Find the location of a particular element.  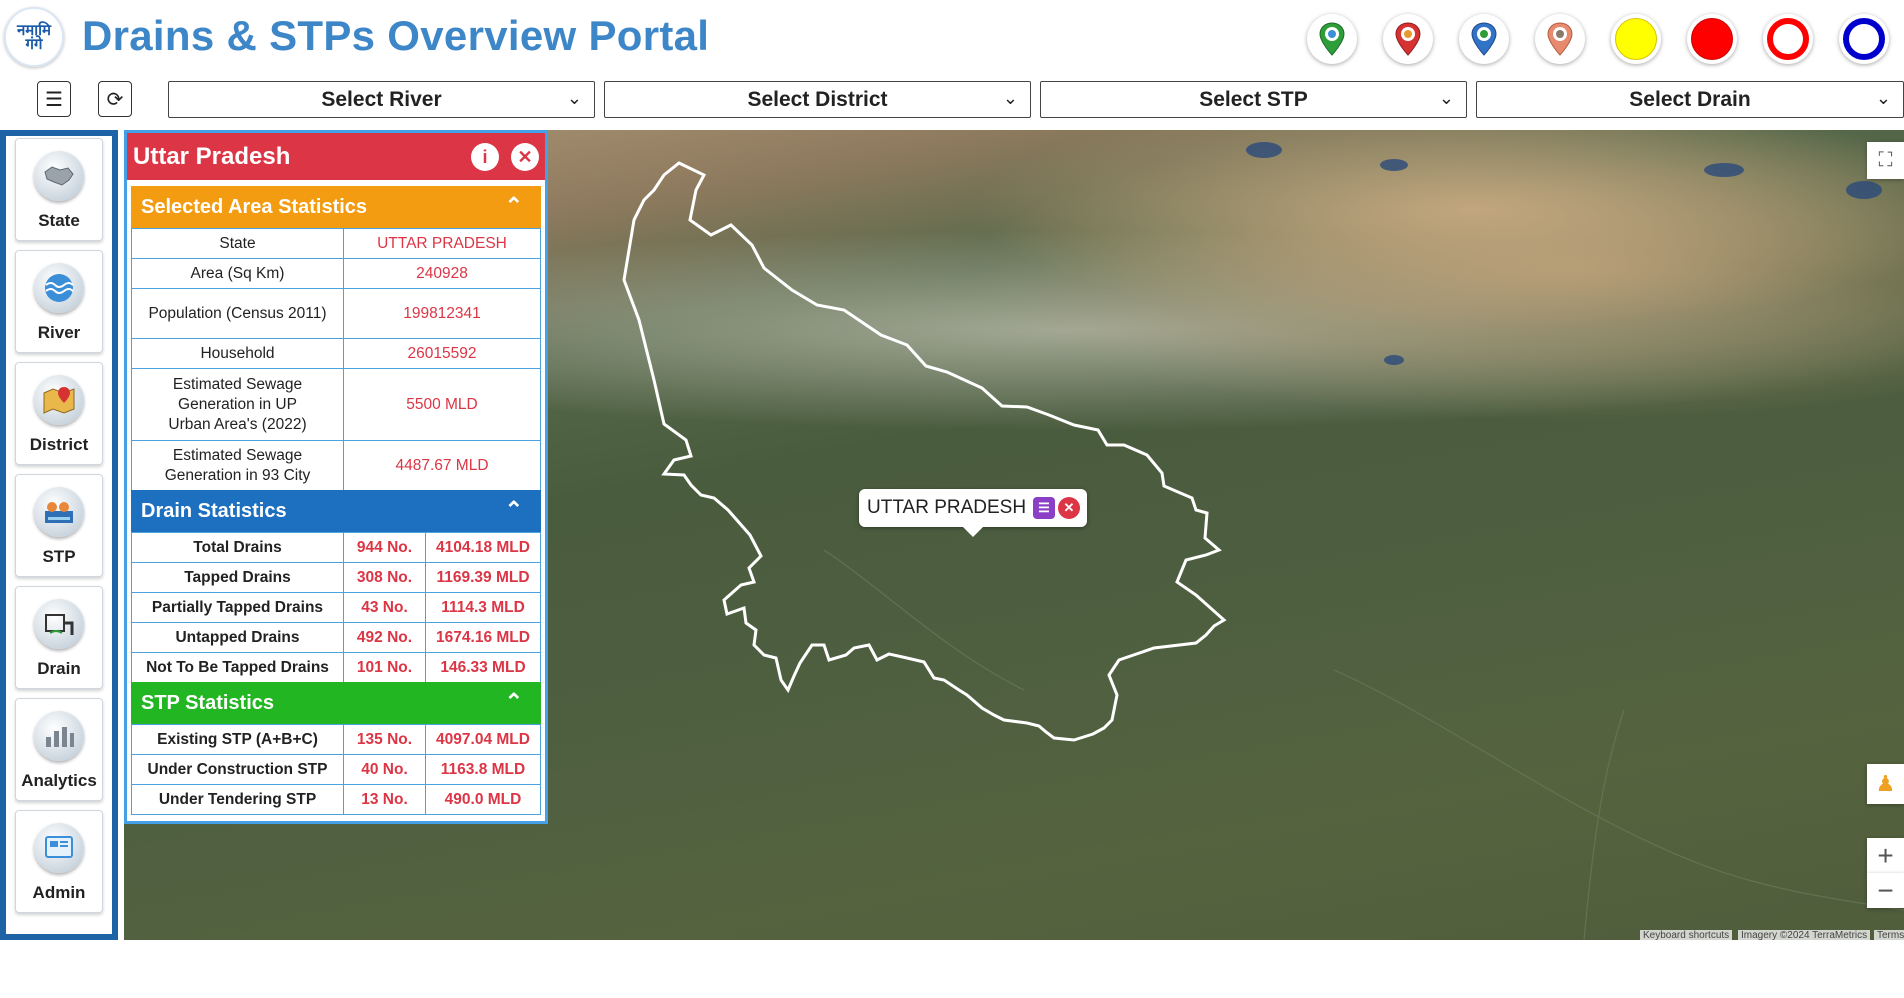

plus-icon: + is located at coordinates (1885, 855).